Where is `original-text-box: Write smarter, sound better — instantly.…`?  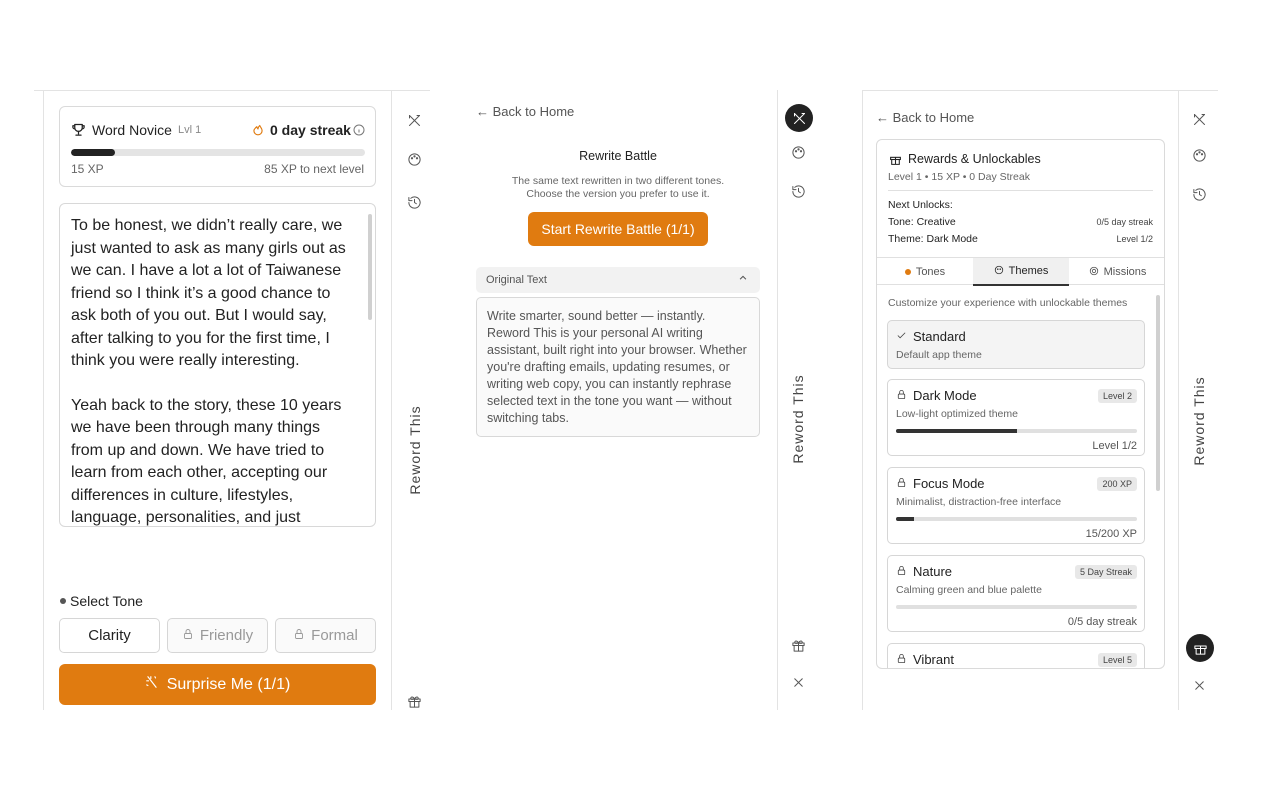
original-text-box: Write smarter, sound better — instantly.… is located at coordinates (618, 367).